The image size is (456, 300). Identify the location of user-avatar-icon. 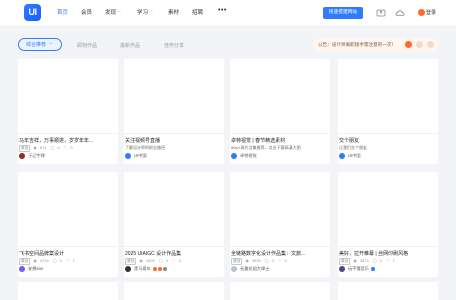
(421, 12).